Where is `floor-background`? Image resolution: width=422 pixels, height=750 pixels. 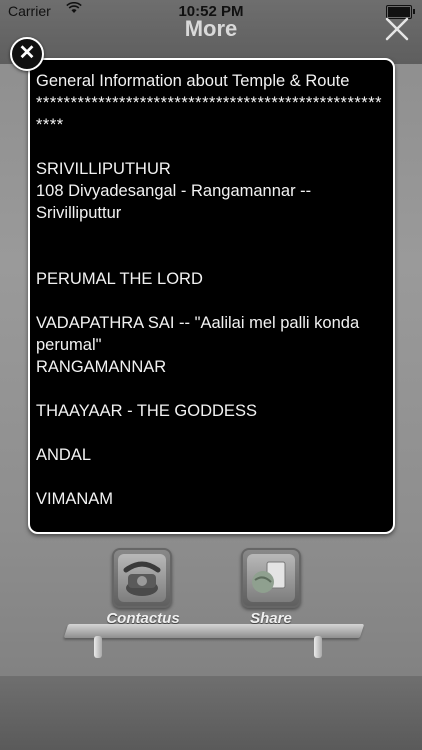 floor-background is located at coordinates (211, 713).